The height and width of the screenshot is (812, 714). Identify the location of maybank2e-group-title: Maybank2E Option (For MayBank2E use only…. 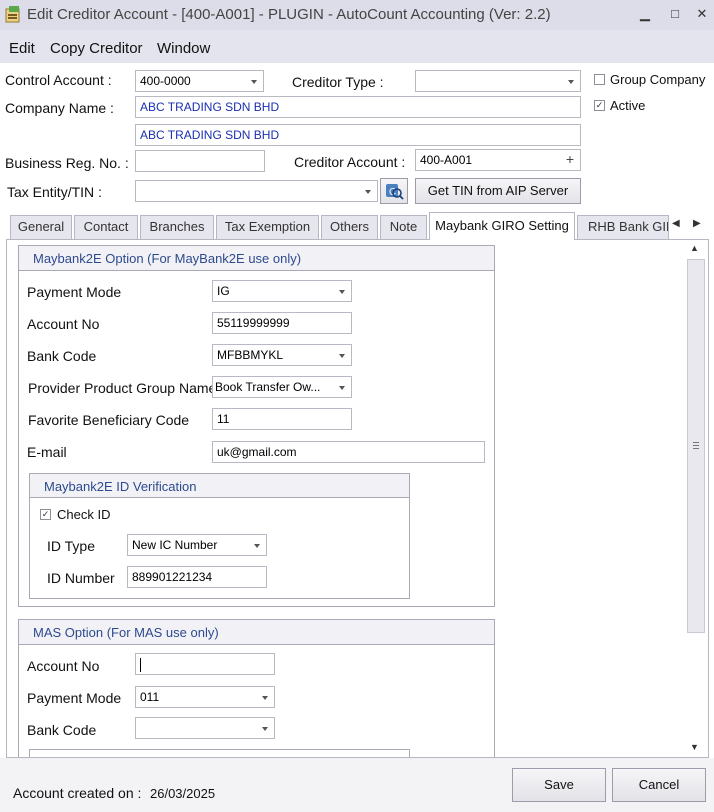
(256, 258).